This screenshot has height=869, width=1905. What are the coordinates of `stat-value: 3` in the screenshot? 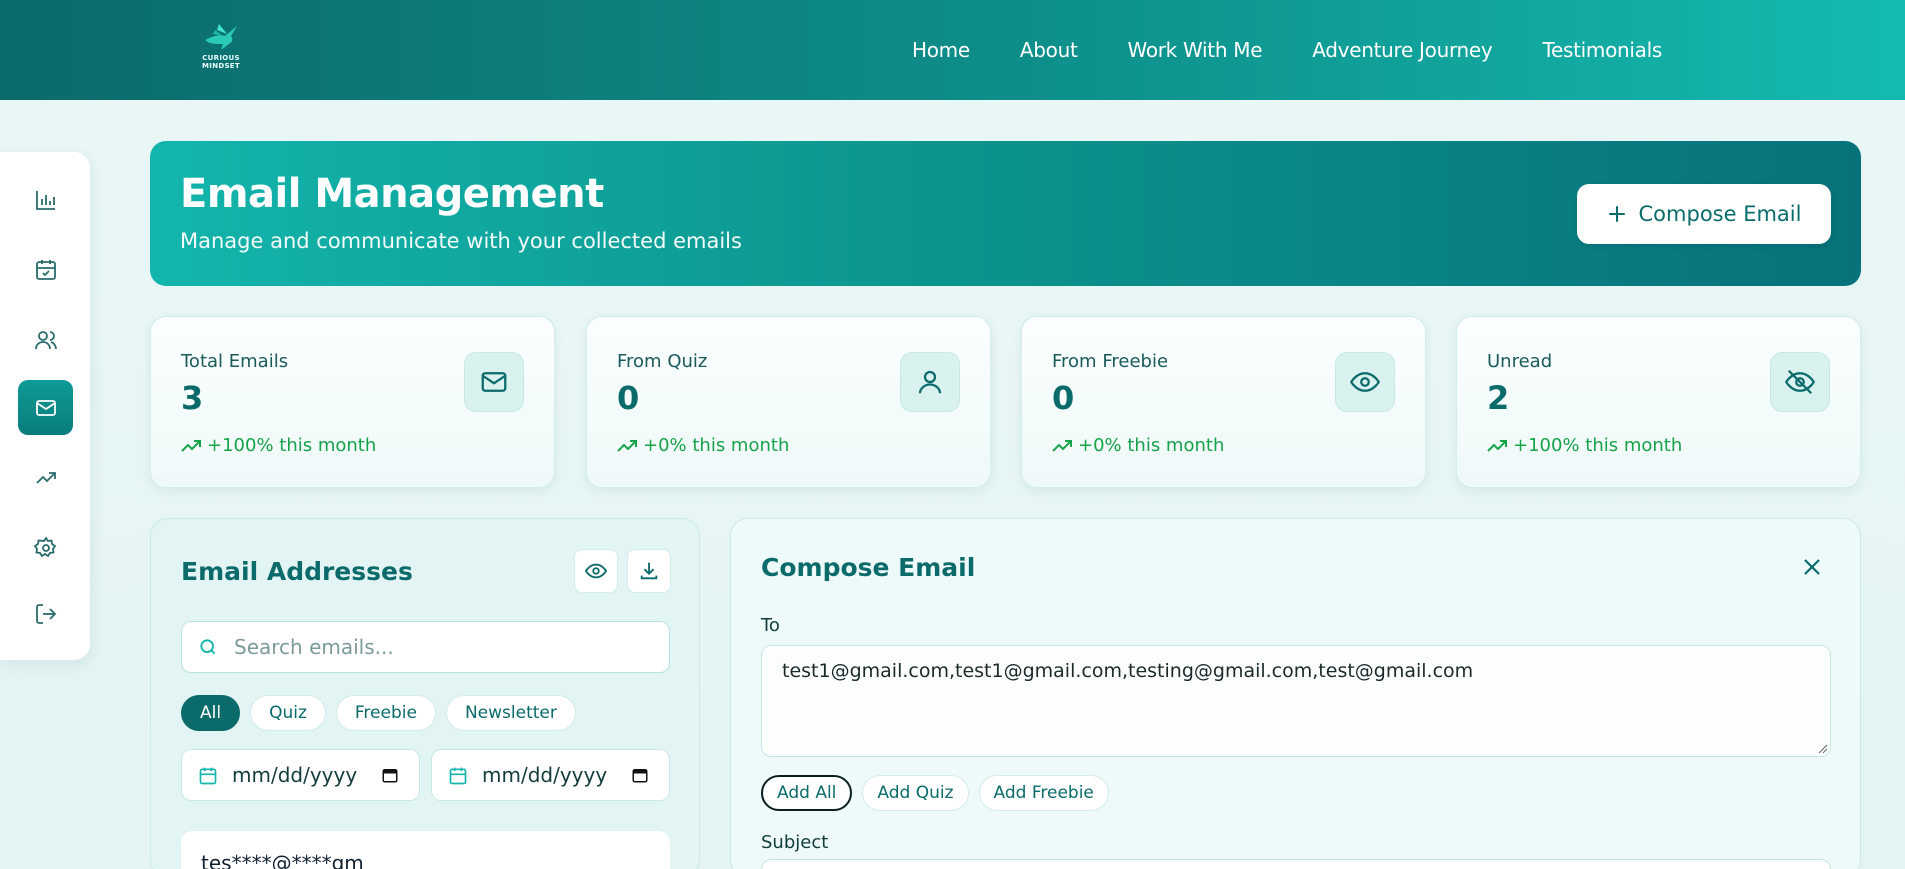 It's located at (192, 398).